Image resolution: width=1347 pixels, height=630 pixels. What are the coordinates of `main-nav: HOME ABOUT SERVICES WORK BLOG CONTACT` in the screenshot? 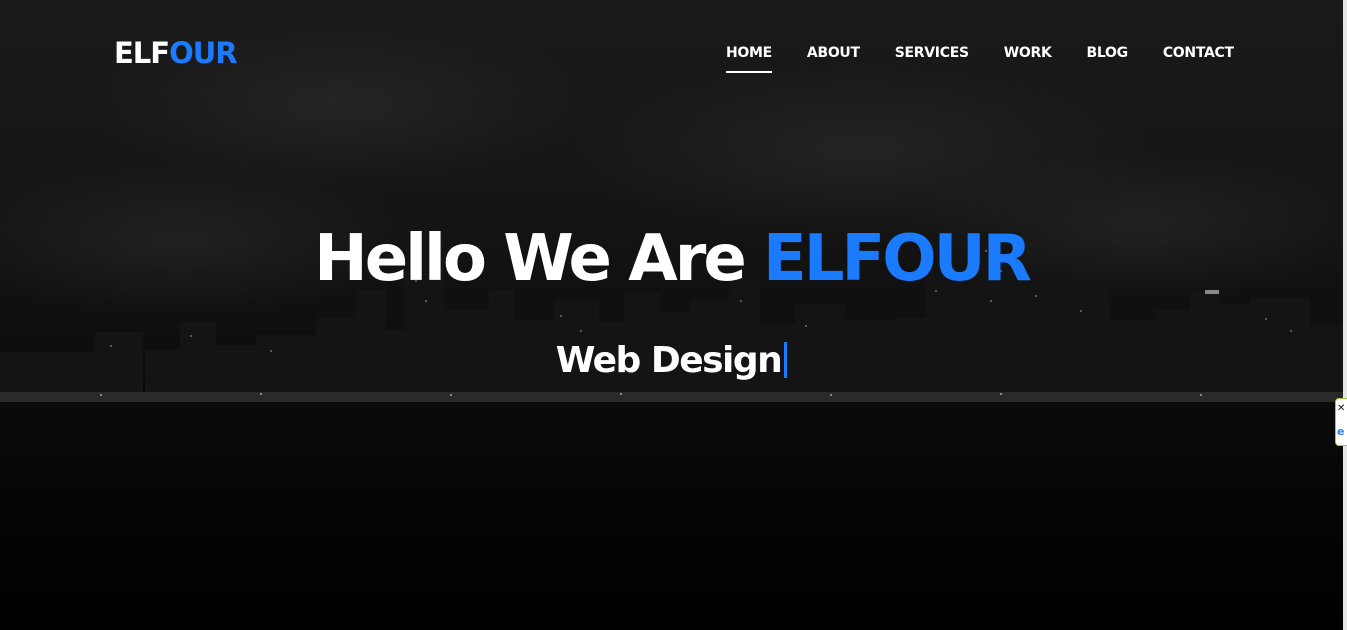 It's located at (997, 59).